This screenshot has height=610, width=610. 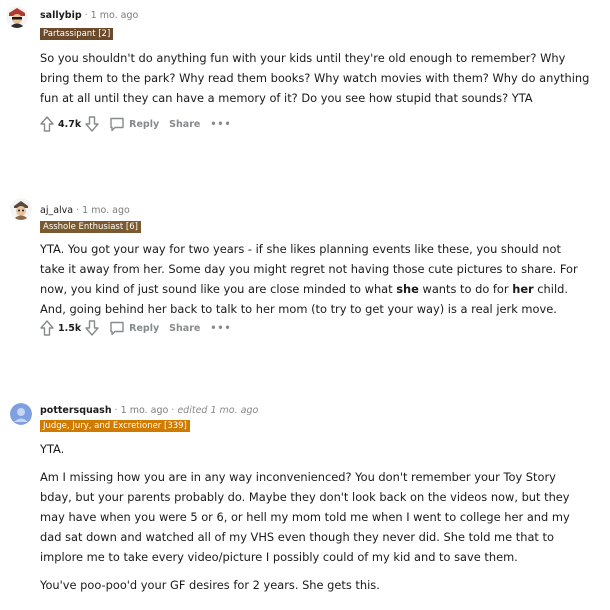 What do you see at coordinates (56, 210) in the screenshot?
I see `username: aj_alva` at bounding box center [56, 210].